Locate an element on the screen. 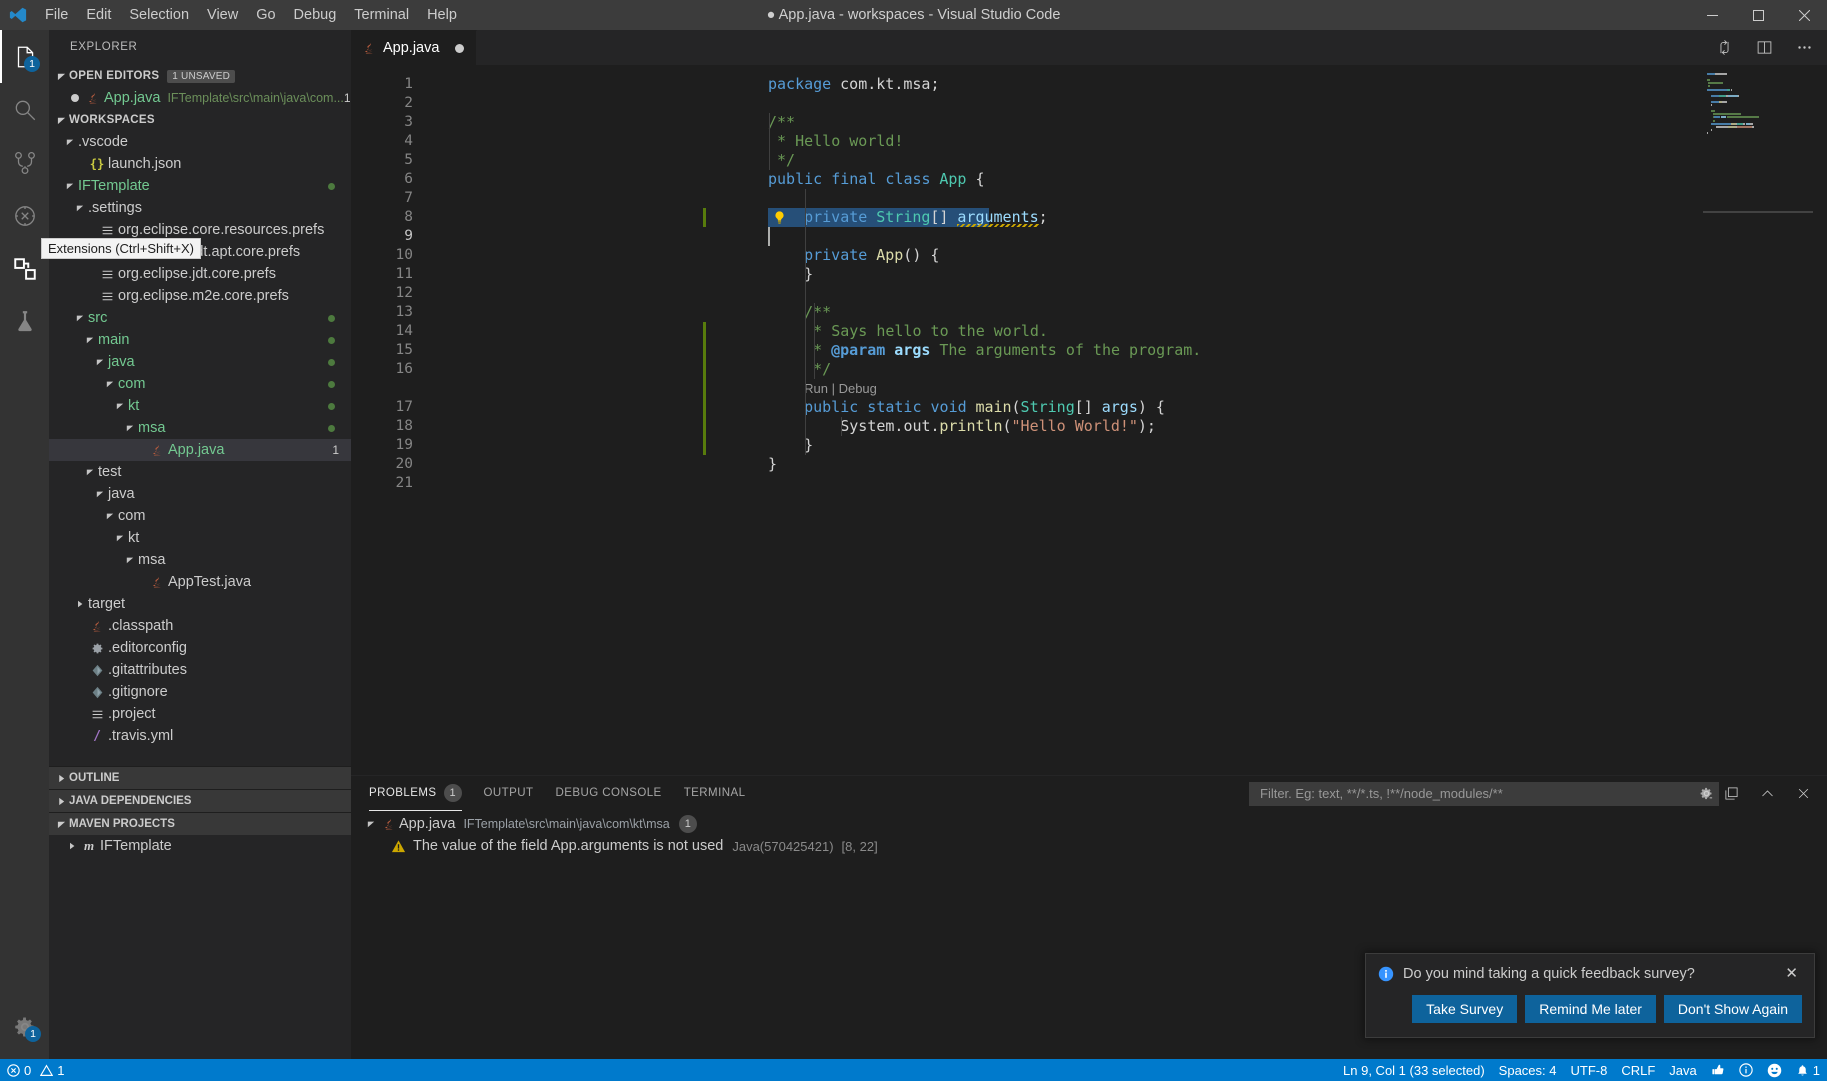  tree-item--gitignore: .gitignore is located at coordinates (200, 692).